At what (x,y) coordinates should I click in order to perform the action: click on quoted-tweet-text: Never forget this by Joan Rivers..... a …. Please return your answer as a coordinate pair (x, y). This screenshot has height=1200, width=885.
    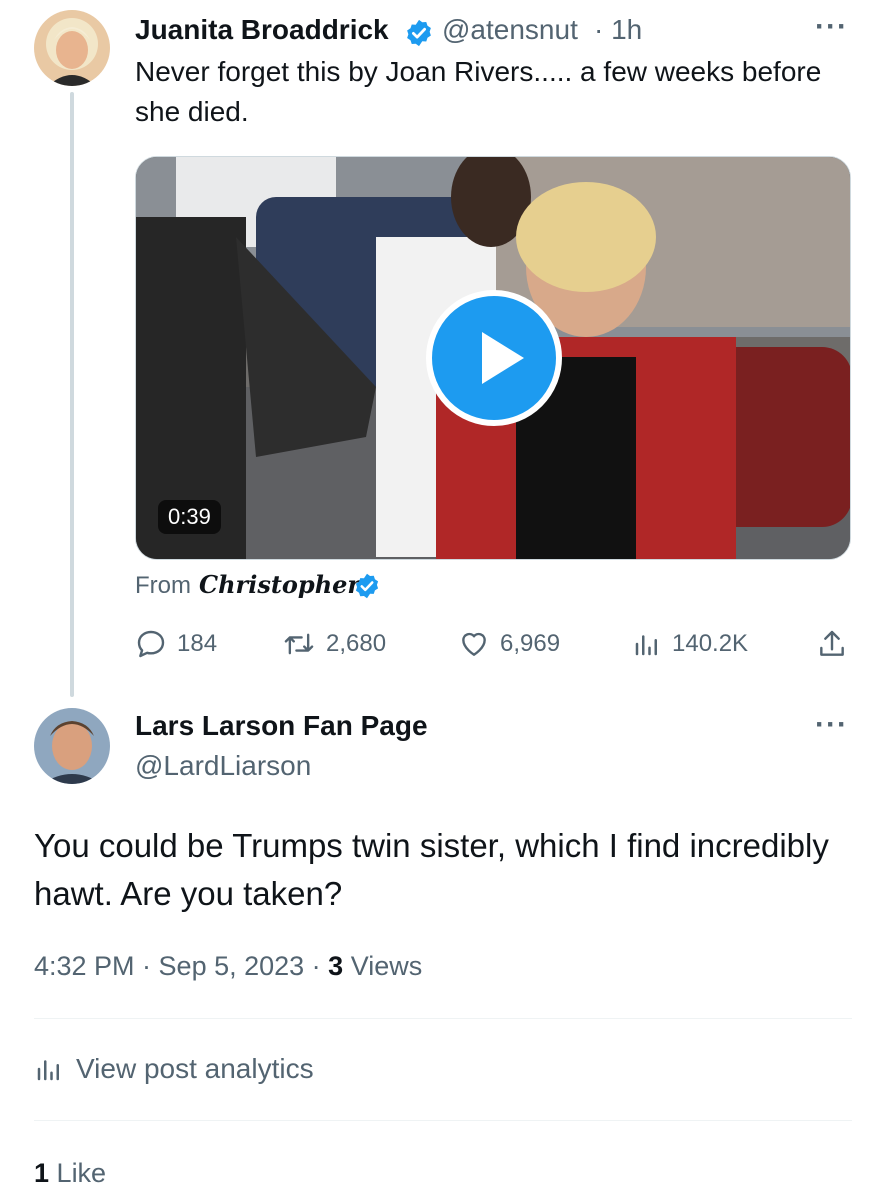
    Looking at the image, I should click on (478, 91).